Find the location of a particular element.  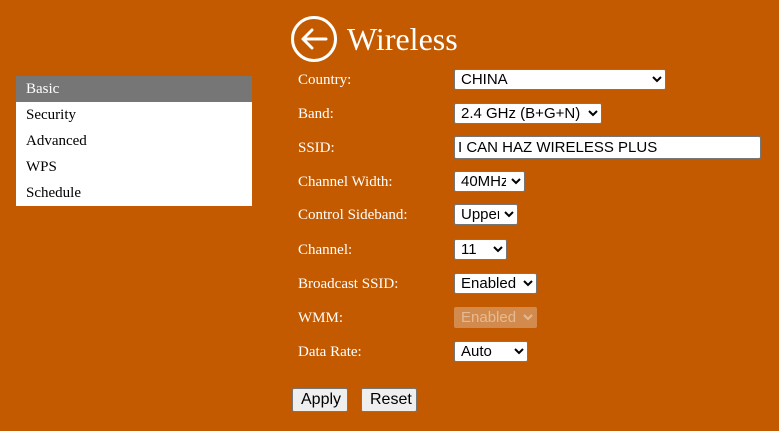

country-row: Country: CHINA is located at coordinates (533, 80).